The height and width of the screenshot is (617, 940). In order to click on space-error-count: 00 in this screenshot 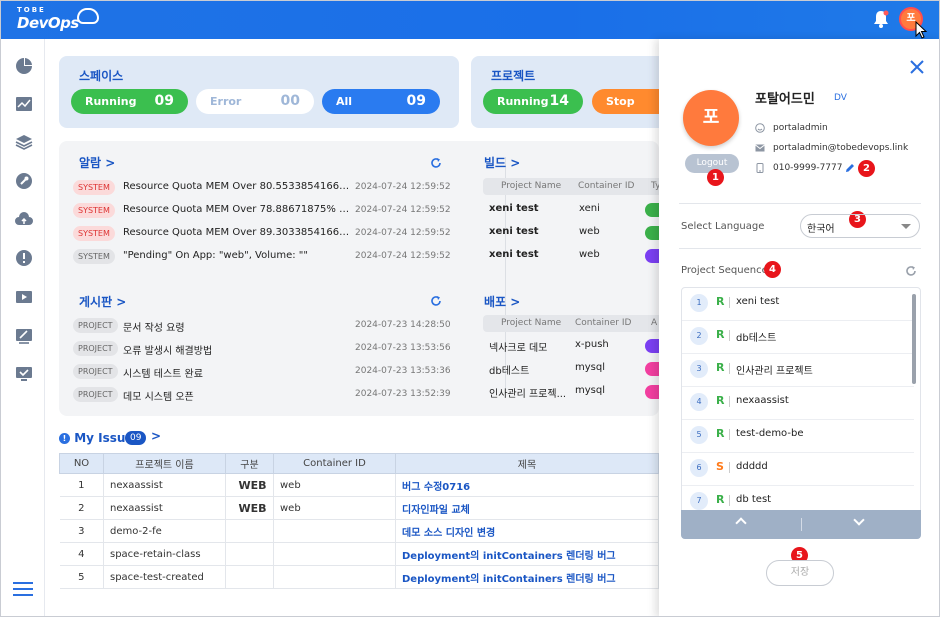, I will do `click(290, 101)`.